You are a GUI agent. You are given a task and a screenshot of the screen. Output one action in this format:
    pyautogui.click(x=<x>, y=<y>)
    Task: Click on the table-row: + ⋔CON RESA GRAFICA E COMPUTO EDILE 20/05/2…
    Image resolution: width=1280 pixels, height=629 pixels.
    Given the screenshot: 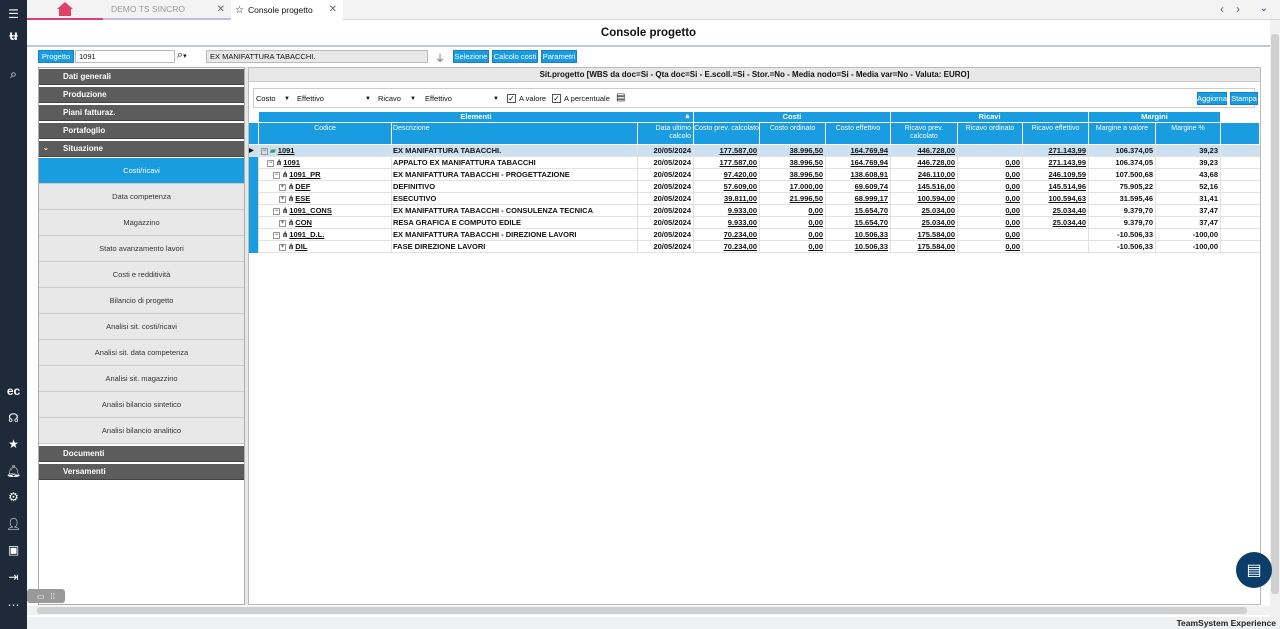 What is the action you would take?
    pyautogui.click(x=754, y=223)
    